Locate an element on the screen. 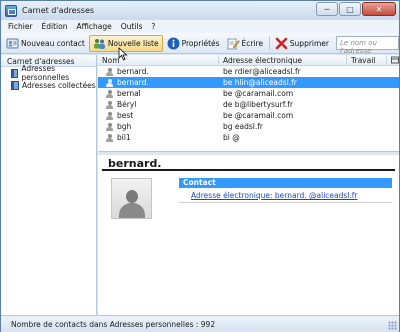 Image resolution: width=400 pixels, height=332 pixels. column-picker-icon is located at coordinates (393, 60).